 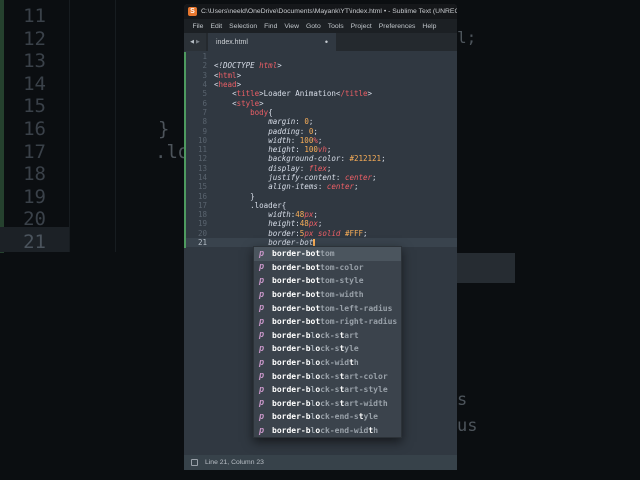 I want to click on code-text: }, so click(x=234, y=196).